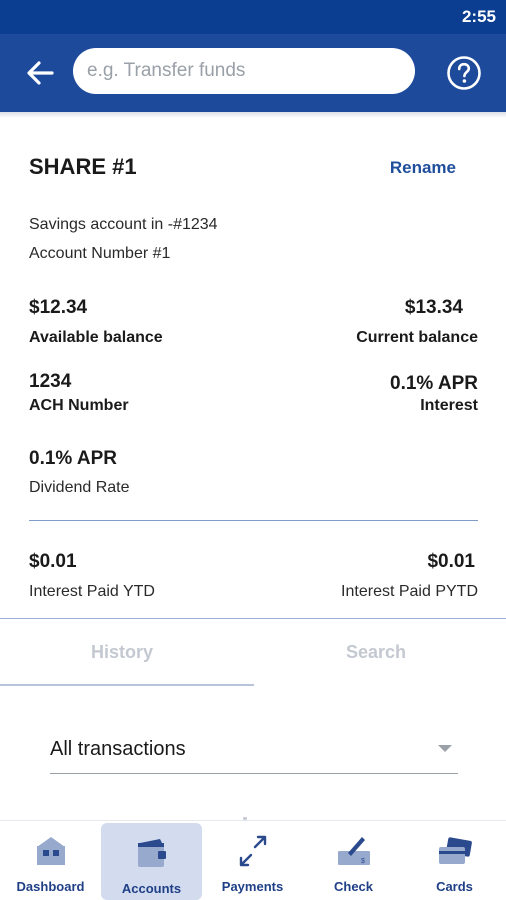 This screenshot has height=900, width=506. I want to click on search-input, so click(244, 71).